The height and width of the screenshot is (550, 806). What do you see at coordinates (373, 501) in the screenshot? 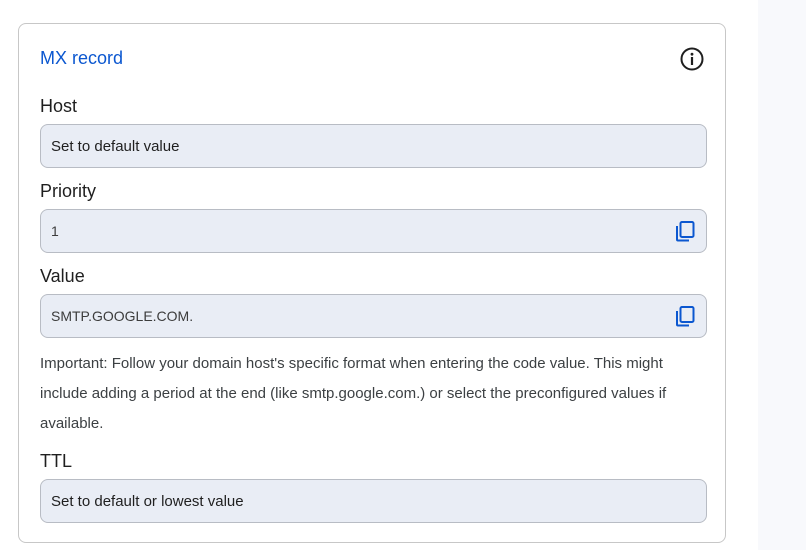
I see `ttl-field: Set to default or lowest value` at bounding box center [373, 501].